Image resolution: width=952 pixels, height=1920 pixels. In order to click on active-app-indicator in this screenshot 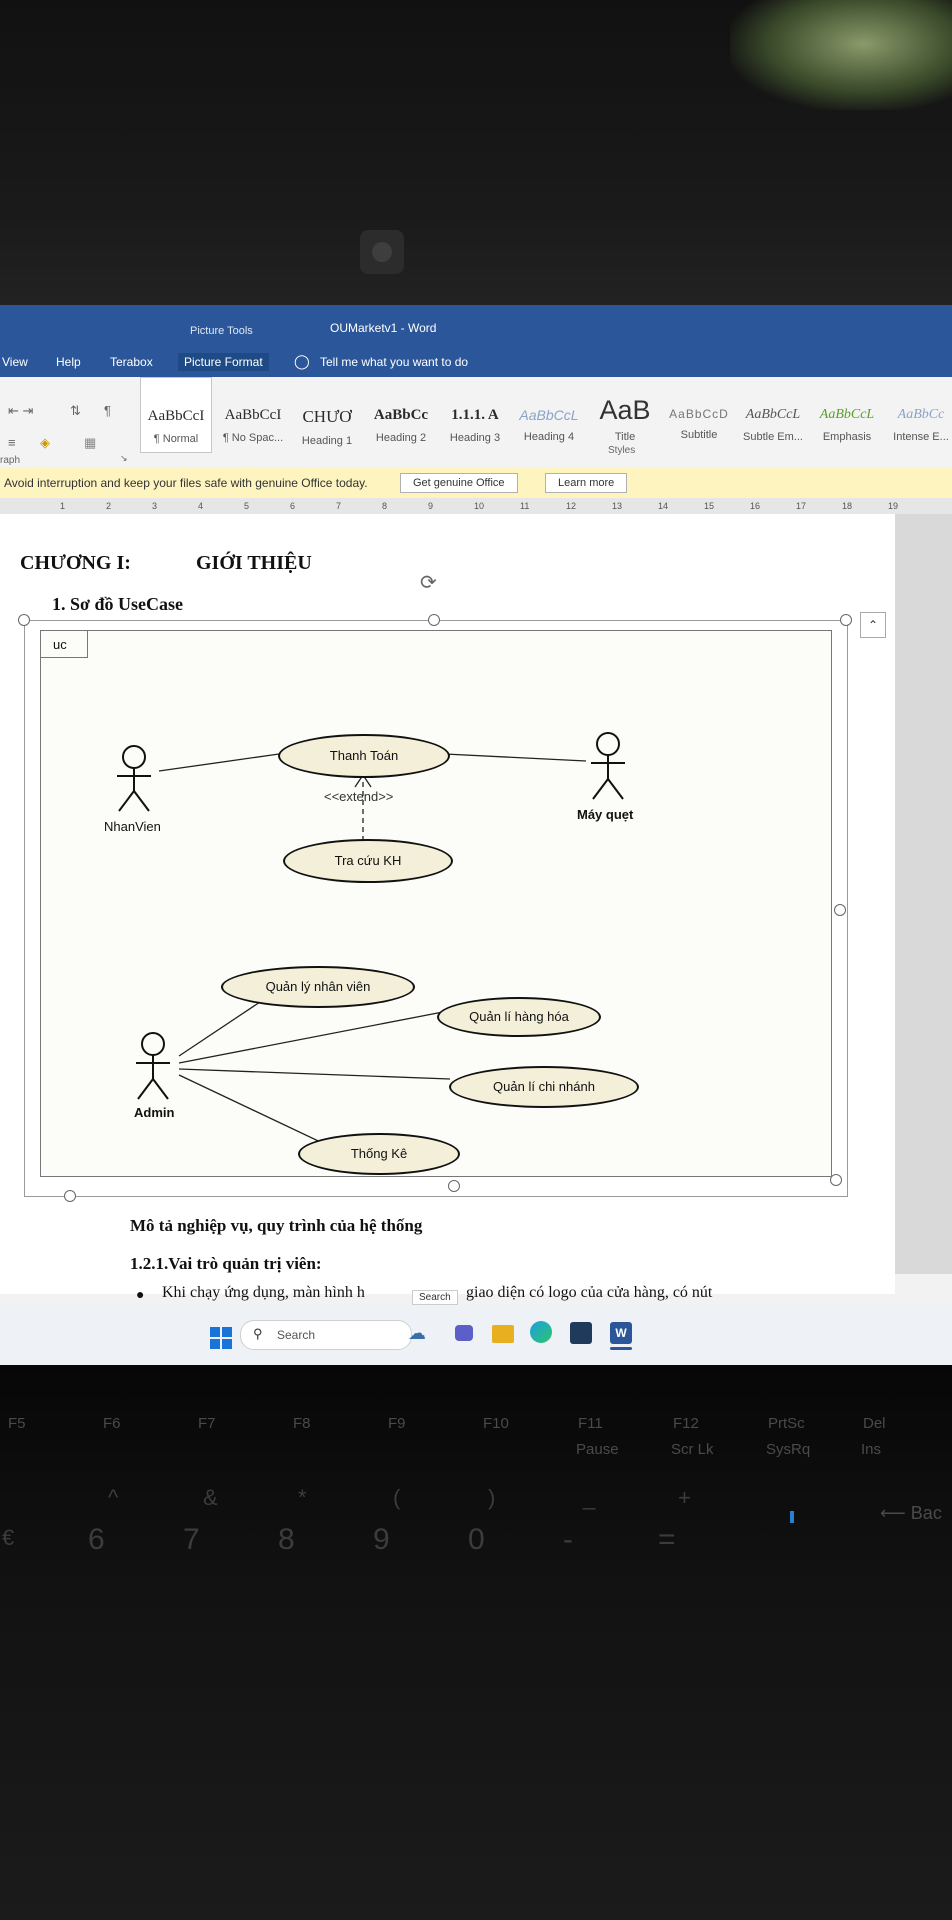, I will do `click(621, 1348)`.